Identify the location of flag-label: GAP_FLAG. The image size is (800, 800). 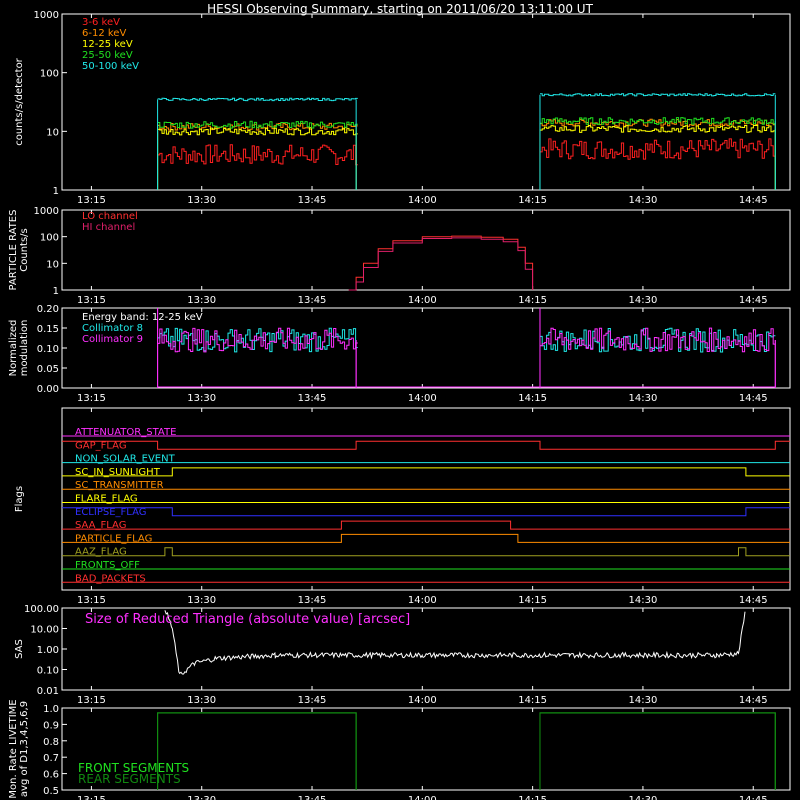
(101, 445).